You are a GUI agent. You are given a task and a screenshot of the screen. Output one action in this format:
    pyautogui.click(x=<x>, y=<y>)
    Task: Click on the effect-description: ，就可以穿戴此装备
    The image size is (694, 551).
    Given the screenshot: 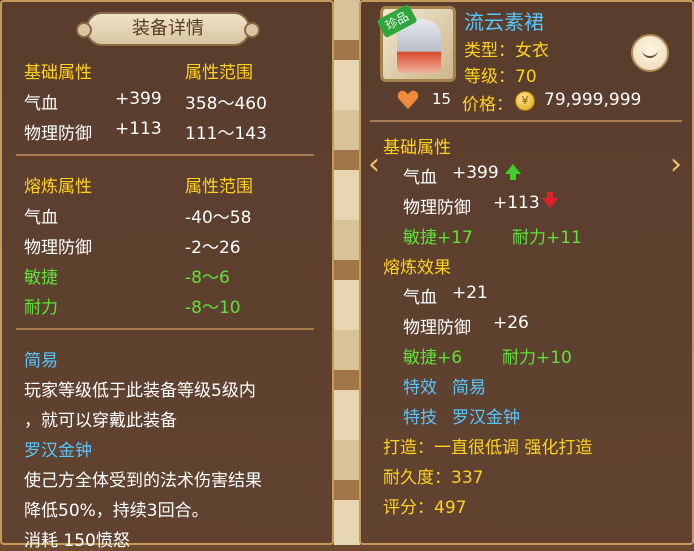 What is the action you would take?
    pyautogui.click(x=100, y=421)
    